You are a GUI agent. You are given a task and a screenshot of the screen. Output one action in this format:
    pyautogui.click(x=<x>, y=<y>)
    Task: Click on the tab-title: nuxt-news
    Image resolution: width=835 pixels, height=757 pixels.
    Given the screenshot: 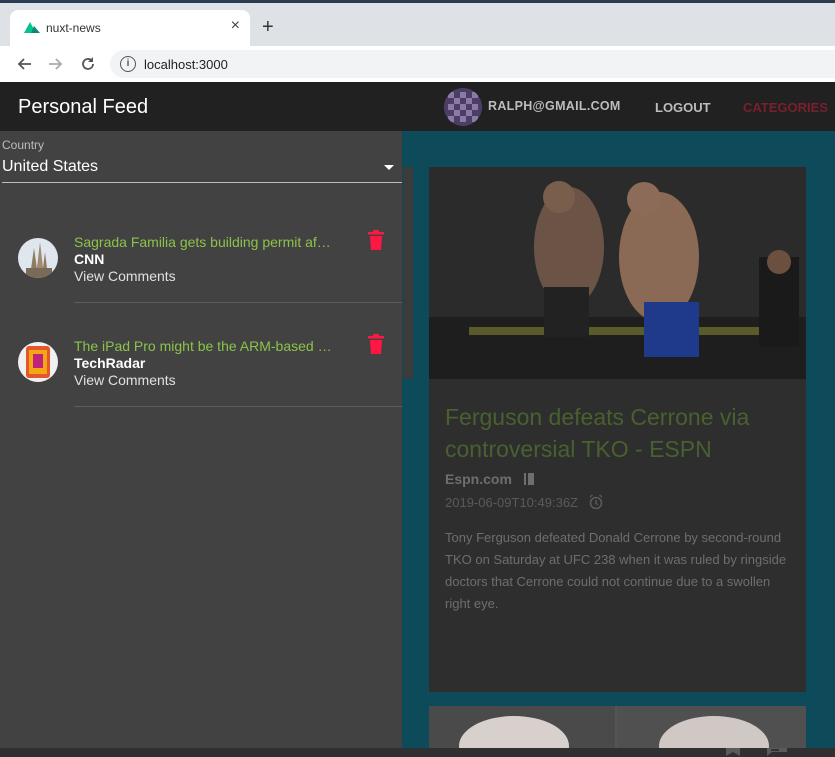 What is the action you would take?
    pyautogui.click(x=73, y=28)
    